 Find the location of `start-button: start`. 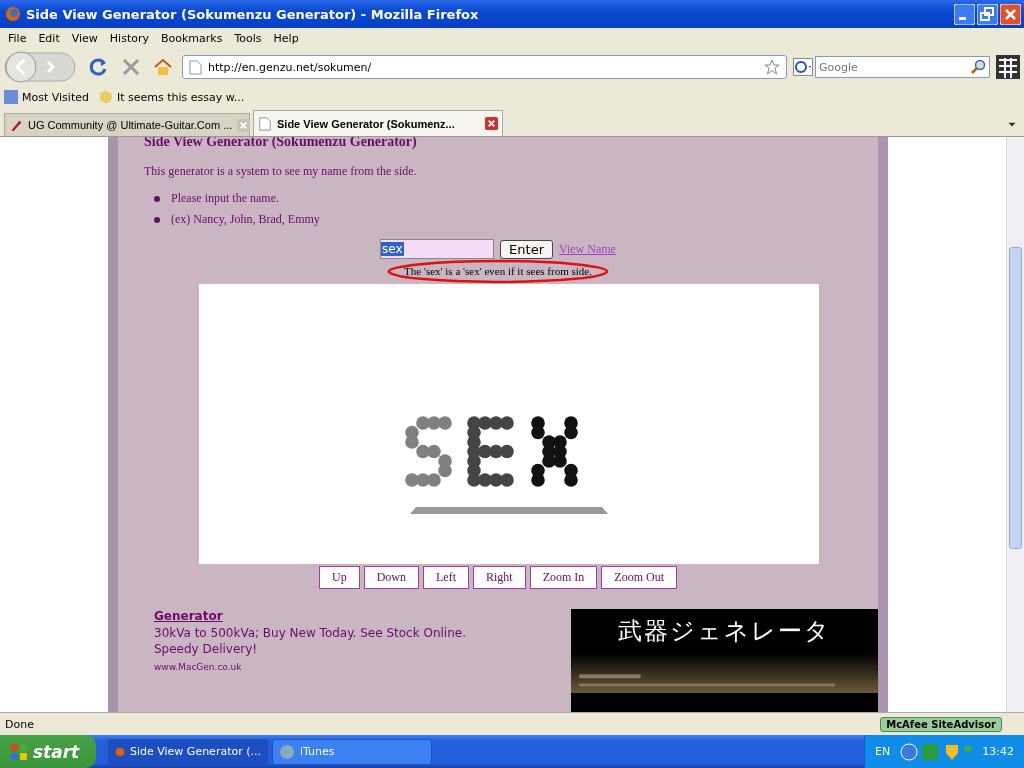

start-button: start is located at coordinates (48, 751).